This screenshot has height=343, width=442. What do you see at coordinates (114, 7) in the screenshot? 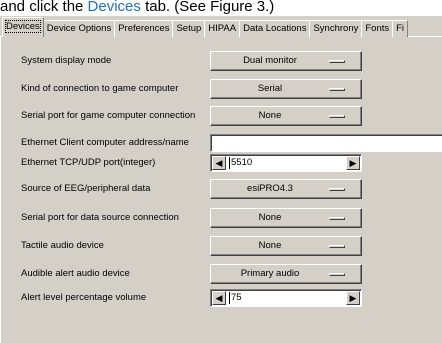
I see `caption-tab-reference: Devices` at bounding box center [114, 7].